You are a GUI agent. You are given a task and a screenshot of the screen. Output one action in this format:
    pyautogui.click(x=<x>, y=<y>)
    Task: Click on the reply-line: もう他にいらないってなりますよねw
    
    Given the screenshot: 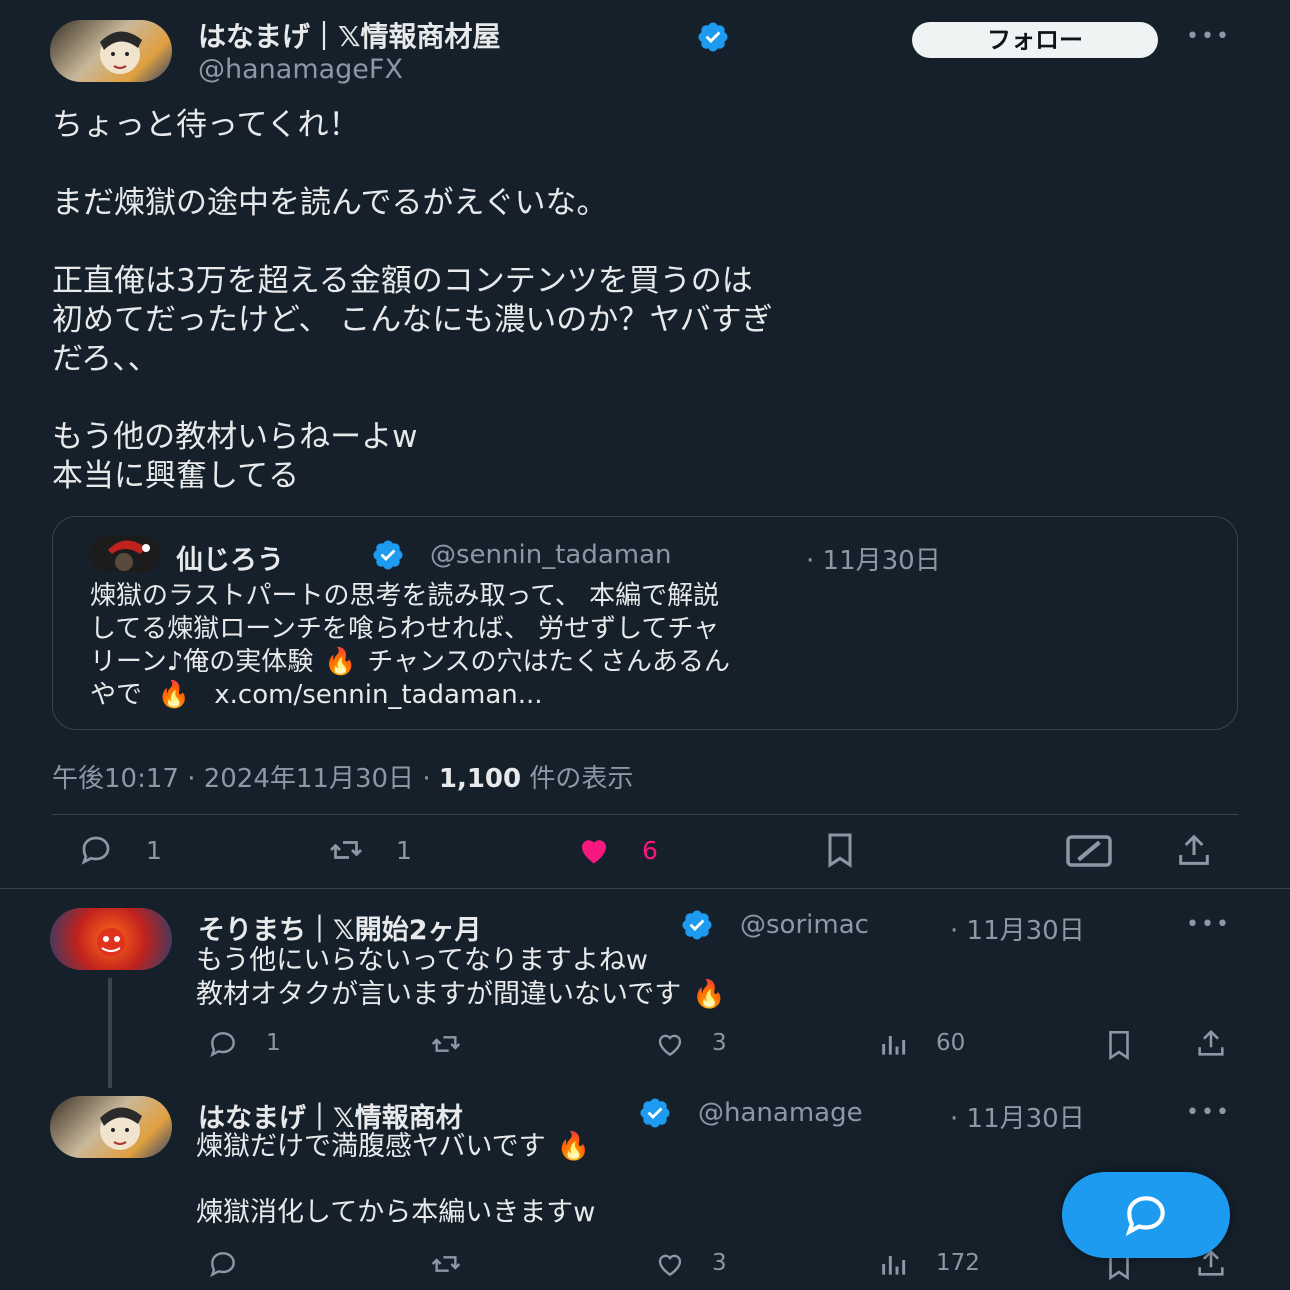 What is the action you would take?
    pyautogui.click(x=422, y=960)
    